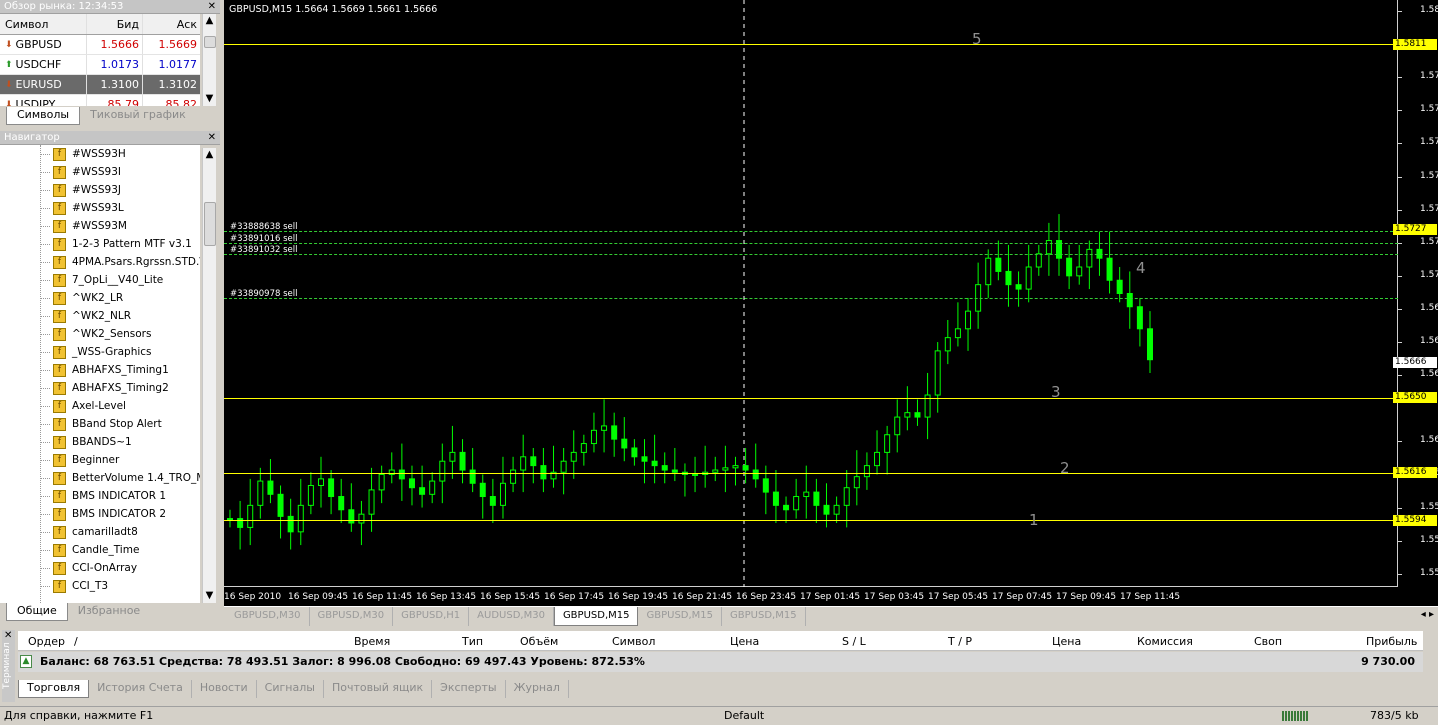  I want to click on col-price-2: Цена, so click(1066, 641).